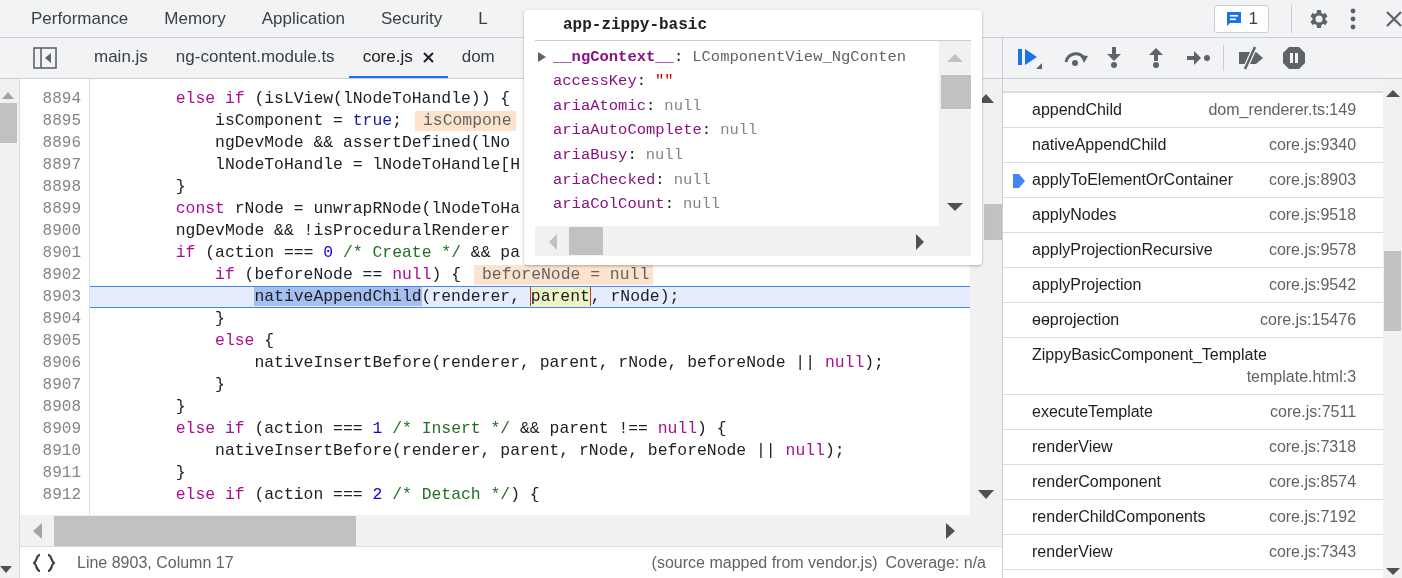 This screenshot has height=578, width=1402. I want to click on code-line: const rNode = unwrapRNode(lNodeToHa, so click(347, 209).